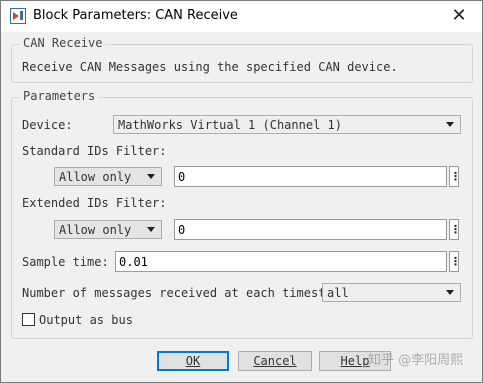 The width and height of the screenshot is (483, 383). What do you see at coordinates (281, 261) in the screenshot?
I see `sample-time-input: 0.01` at bounding box center [281, 261].